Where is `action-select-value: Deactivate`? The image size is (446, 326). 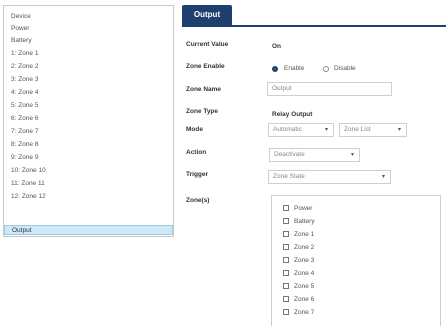 action-select-value: Deactivate is located at coordinates (289, 154).